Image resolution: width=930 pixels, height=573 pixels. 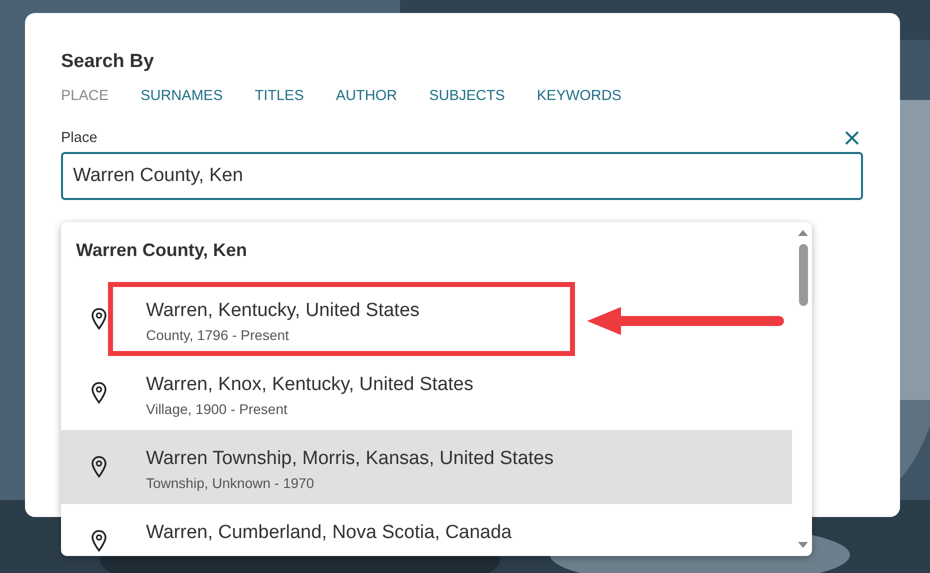 What do you see at coordinates (217, 409) in the screenshot?
I see `suggestion-detail: Village, 1900 - Present` at bounding box center [217, 409].